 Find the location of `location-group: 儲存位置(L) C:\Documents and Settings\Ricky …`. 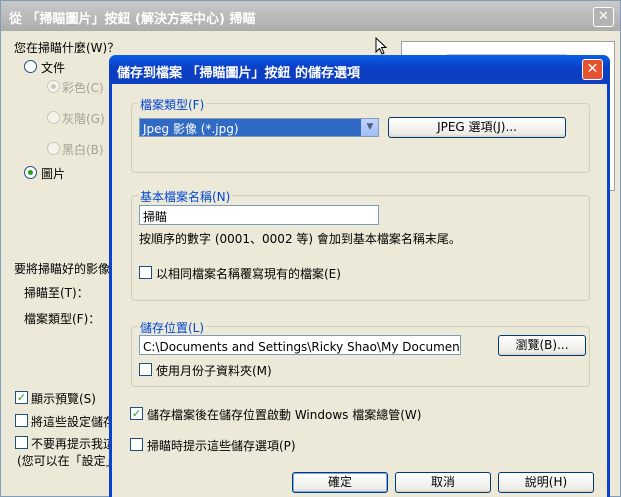

location-group: 儲存位置(L) C:\Documents and Settings\Ricky … is located at coordinates (360, 353).